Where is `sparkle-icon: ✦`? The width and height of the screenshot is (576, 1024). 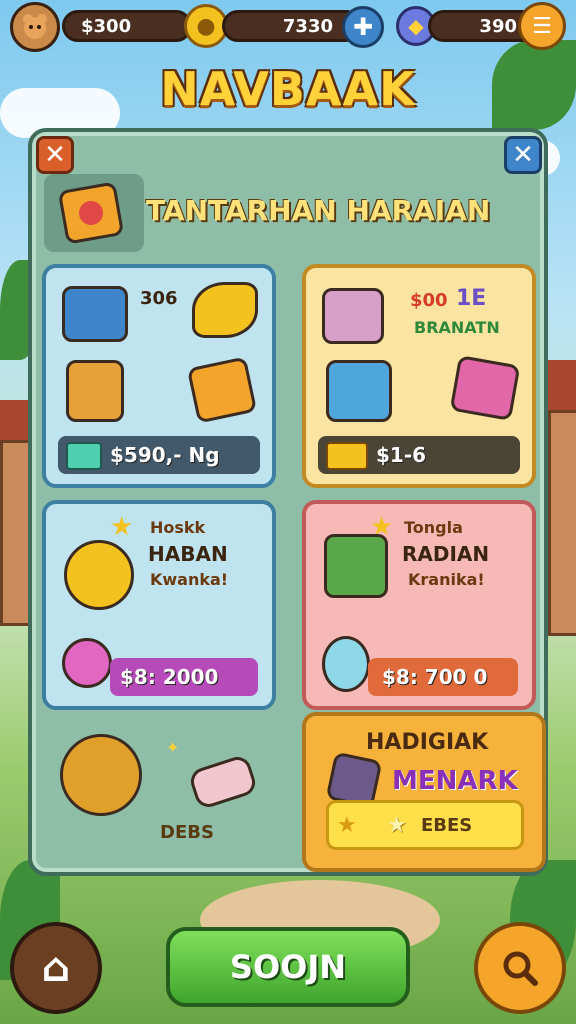 sparkle-icon: ✦ is located at coordinates (173, 747).